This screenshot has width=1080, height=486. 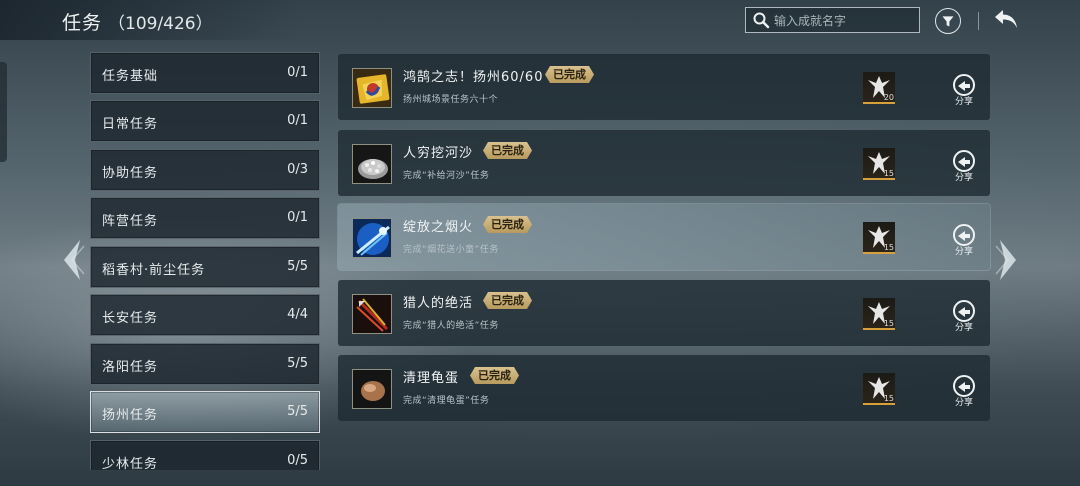 I want to click on filter-button, so click(x=948, y=21).